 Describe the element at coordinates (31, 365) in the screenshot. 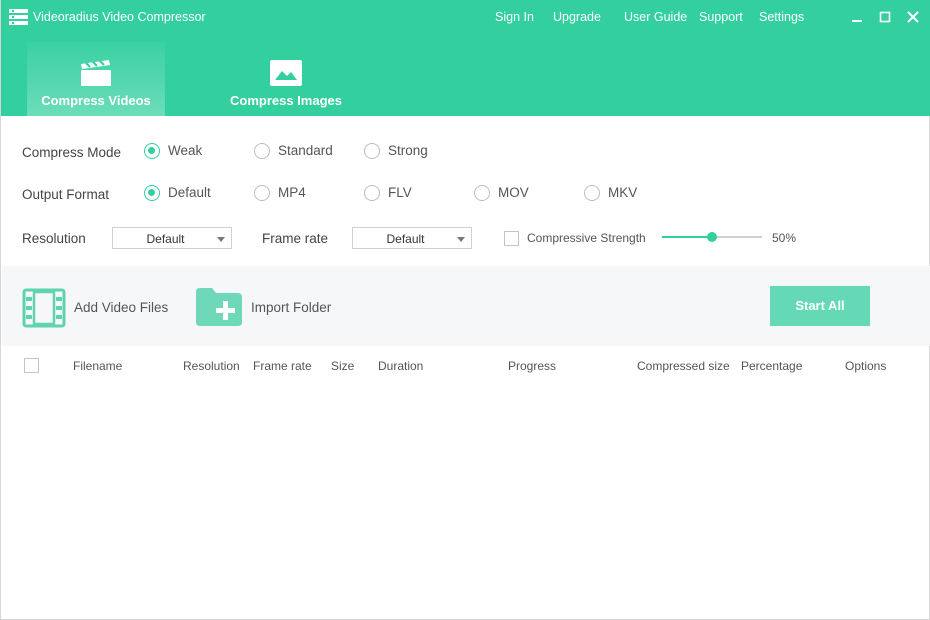

I see `select-all-checkbox` at that location.